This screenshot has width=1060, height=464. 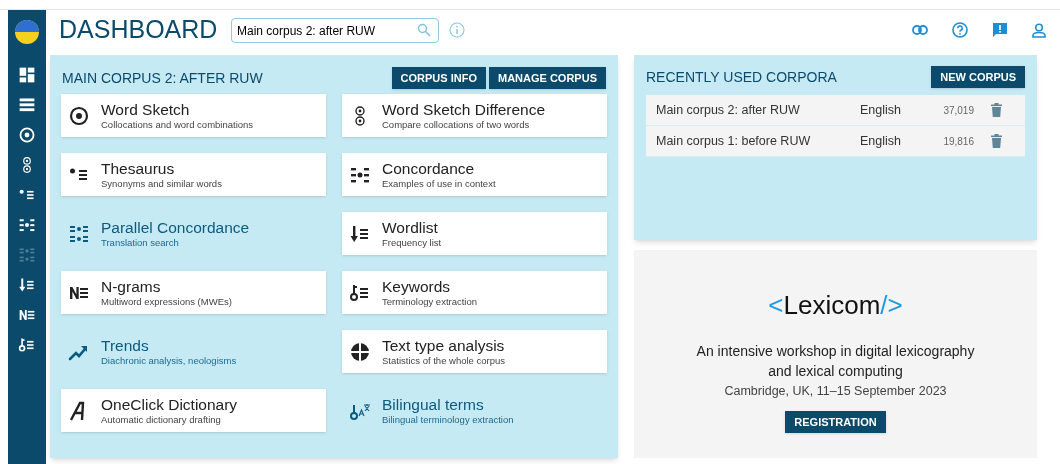 I want to click on tool-description: Synonyms and similar words, so click(x=161, y=183).